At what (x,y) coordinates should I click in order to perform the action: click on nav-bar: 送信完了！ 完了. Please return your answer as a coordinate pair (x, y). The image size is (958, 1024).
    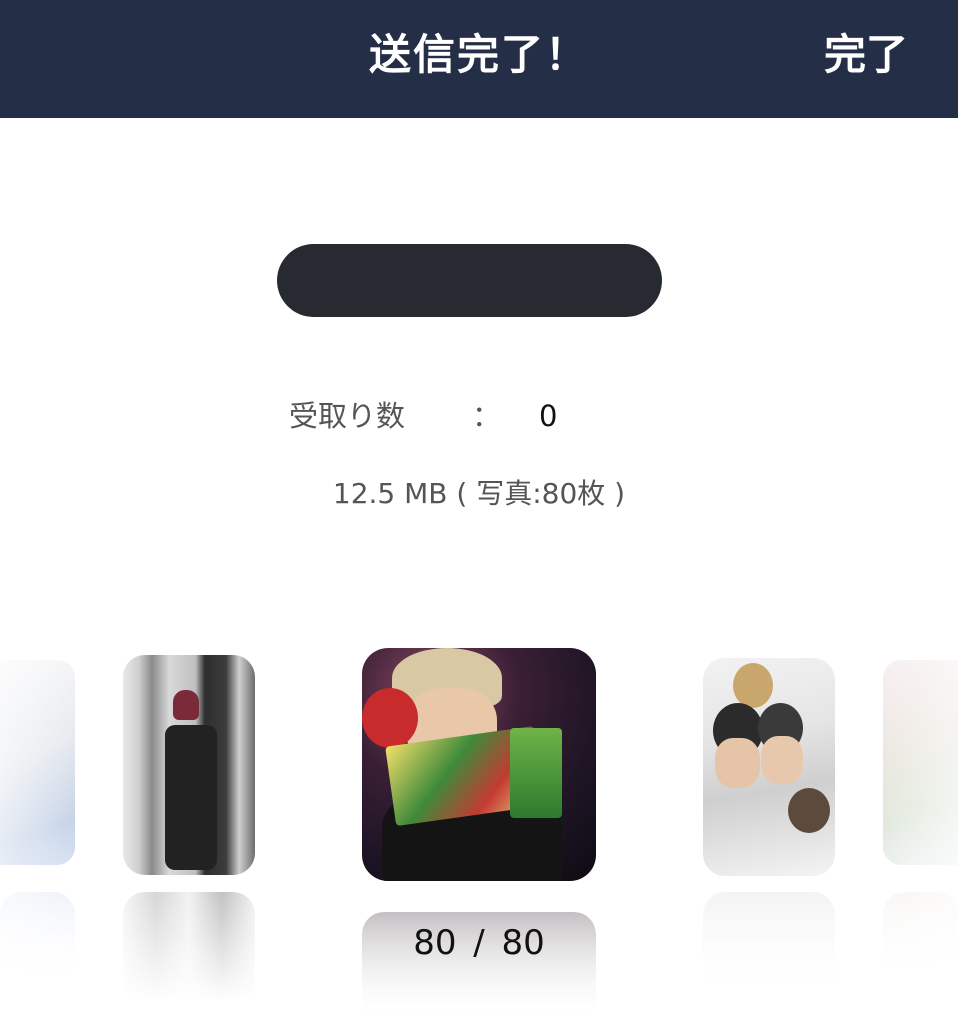
    Looking at the image, I should click on (479, 59).